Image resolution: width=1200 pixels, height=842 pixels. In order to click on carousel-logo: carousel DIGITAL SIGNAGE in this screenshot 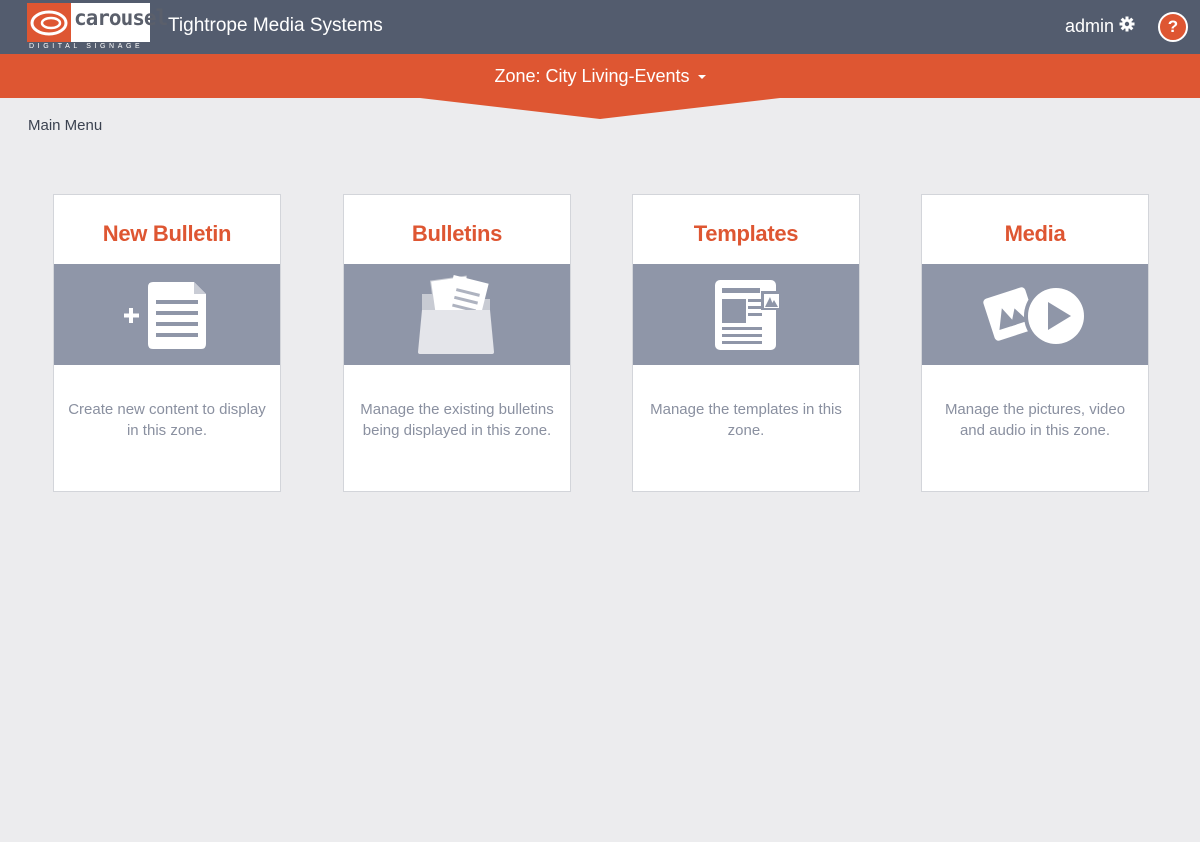, I will do `click(97, 27)`.